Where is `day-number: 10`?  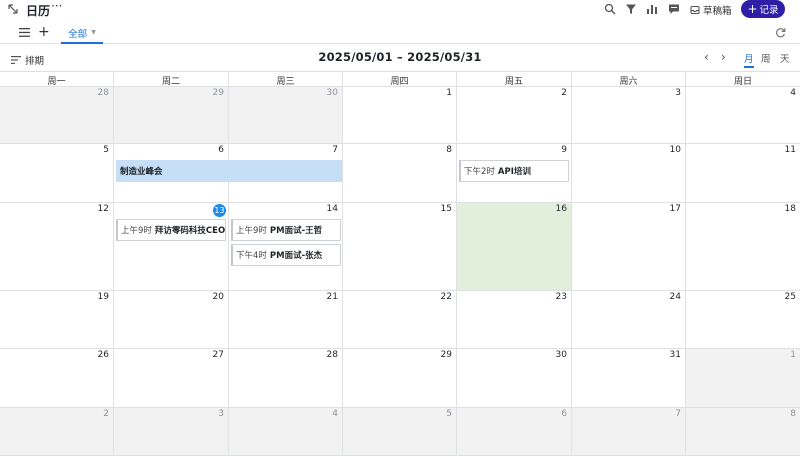
day-number: 10 is located at coordinates (675, 150).